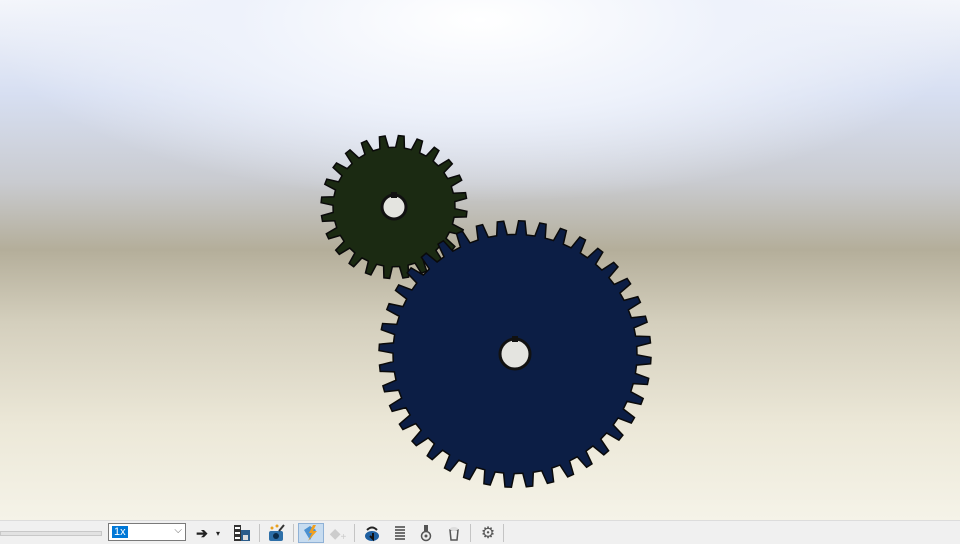  I want to click on playback-speed-value: 1x, so click(120, 532).